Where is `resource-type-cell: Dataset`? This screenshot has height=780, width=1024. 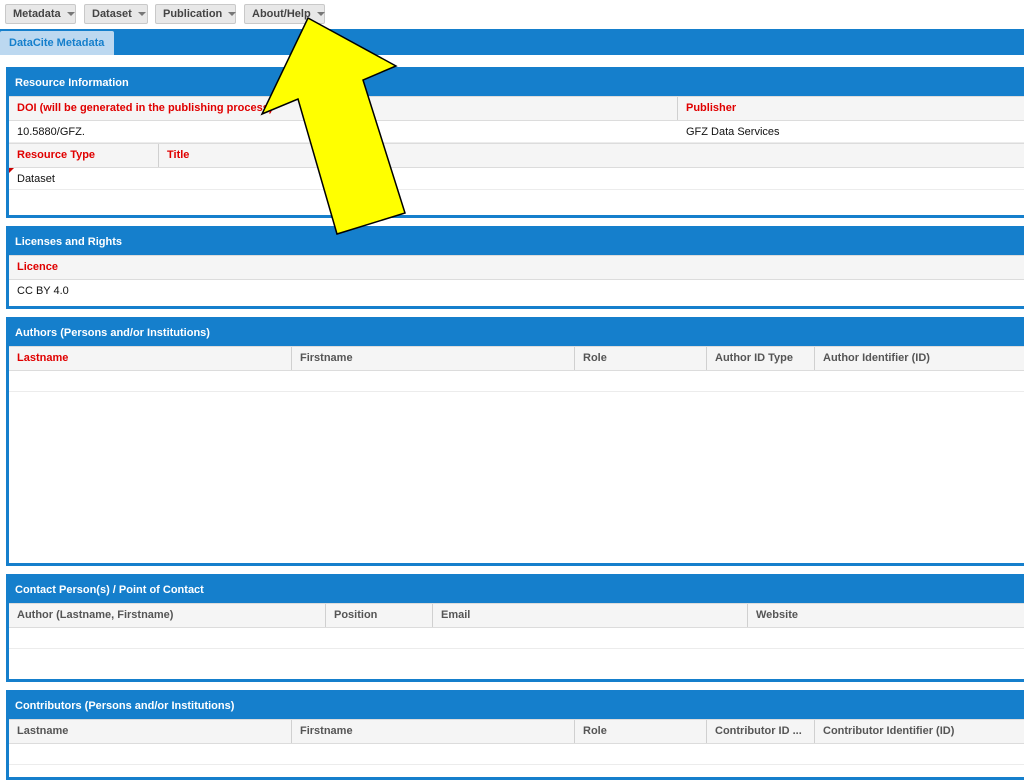
resource-type-cell: Dataset is located at coordinates (32, 179).